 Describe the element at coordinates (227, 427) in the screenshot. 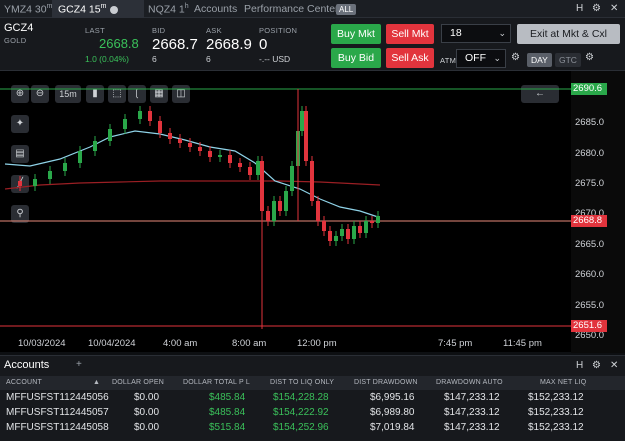

I see `total-pl-cell: $515.84` at that location.